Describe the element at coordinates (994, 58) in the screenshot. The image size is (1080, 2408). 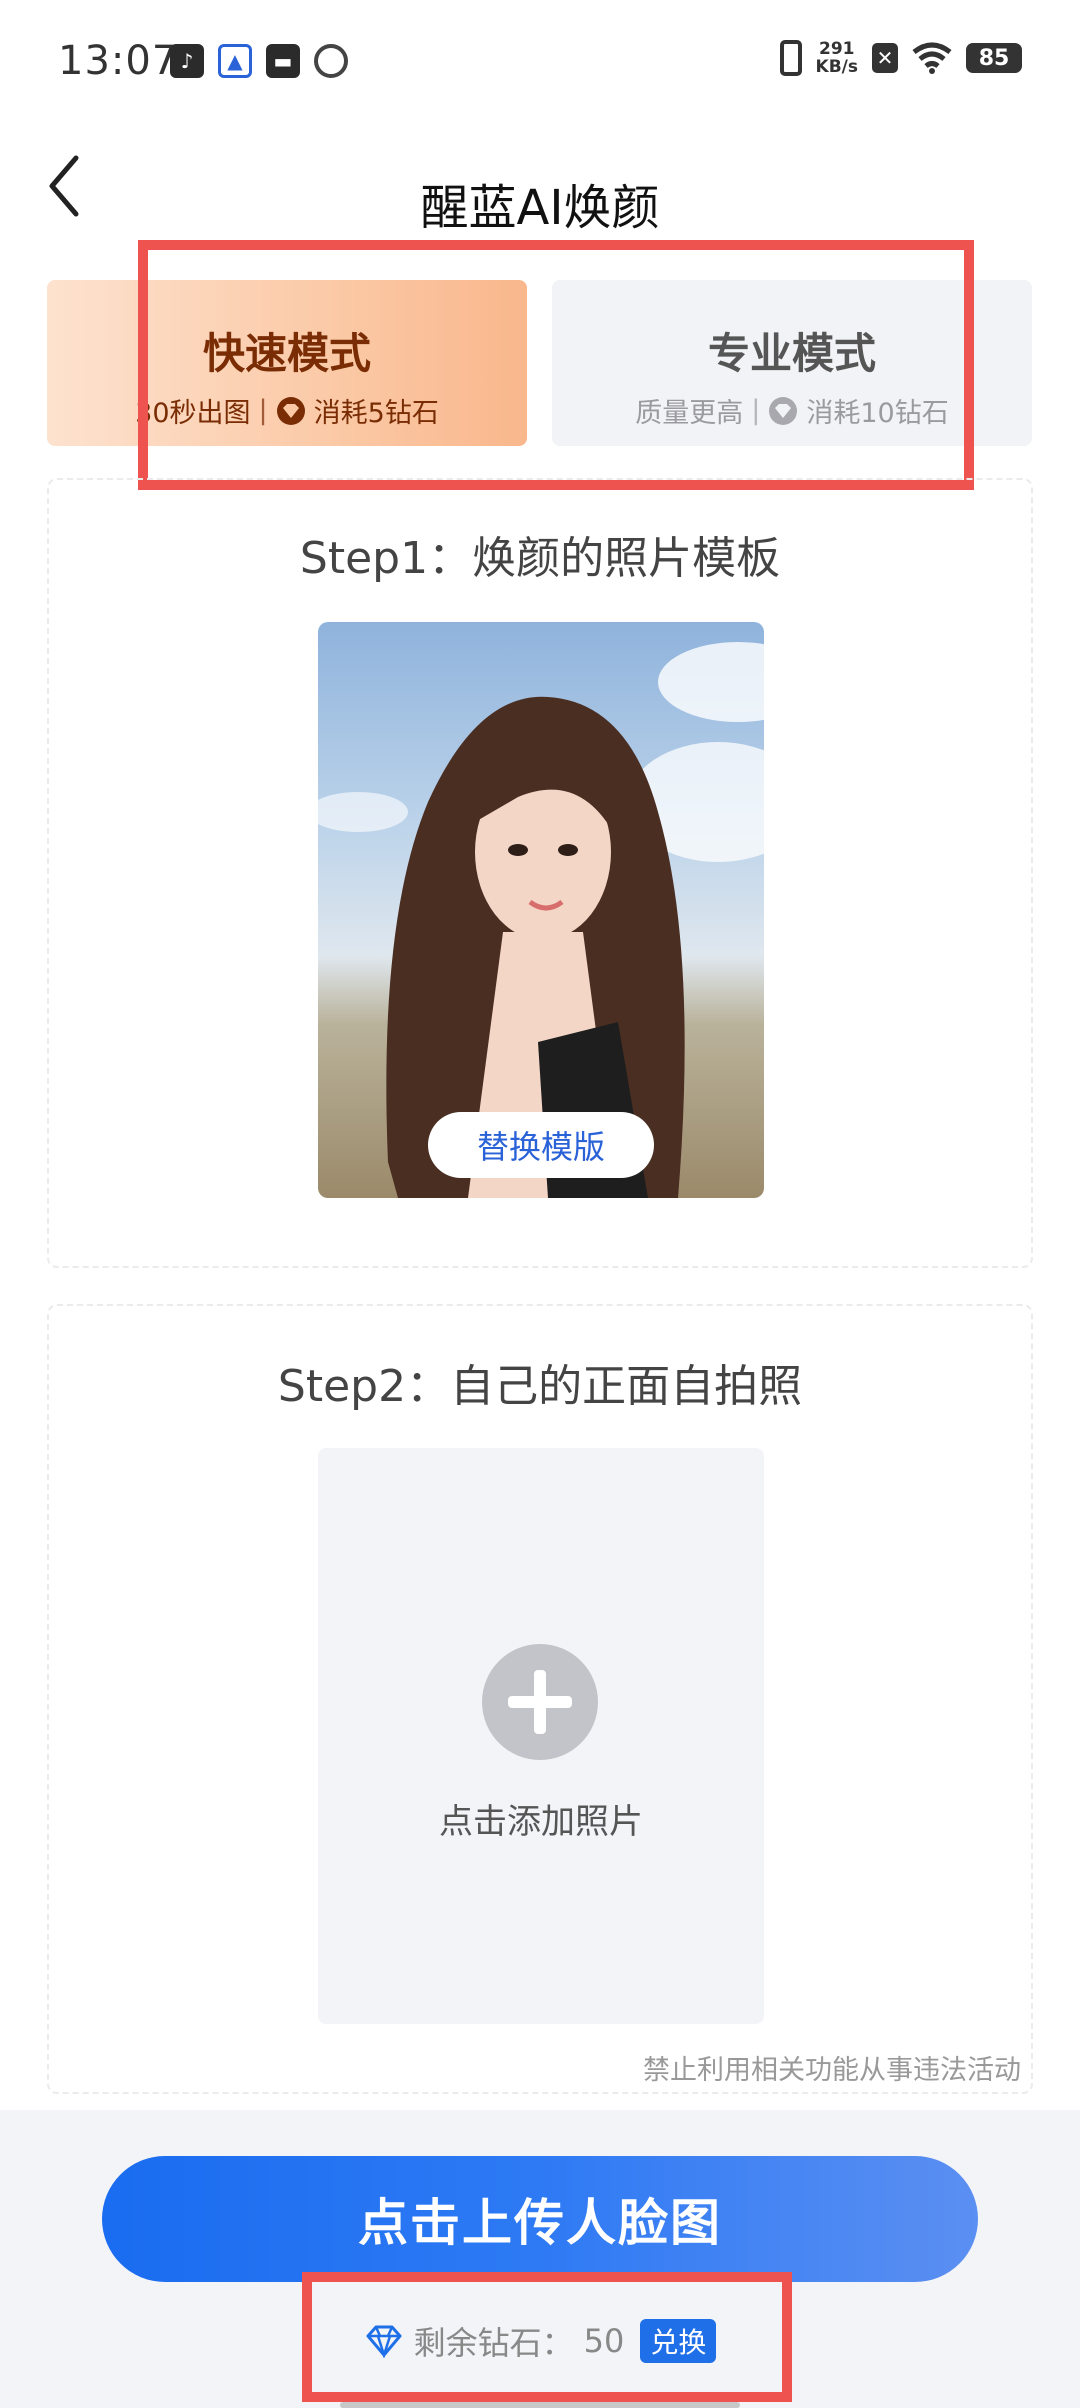
I see `battery-indicator: 85` at that location.